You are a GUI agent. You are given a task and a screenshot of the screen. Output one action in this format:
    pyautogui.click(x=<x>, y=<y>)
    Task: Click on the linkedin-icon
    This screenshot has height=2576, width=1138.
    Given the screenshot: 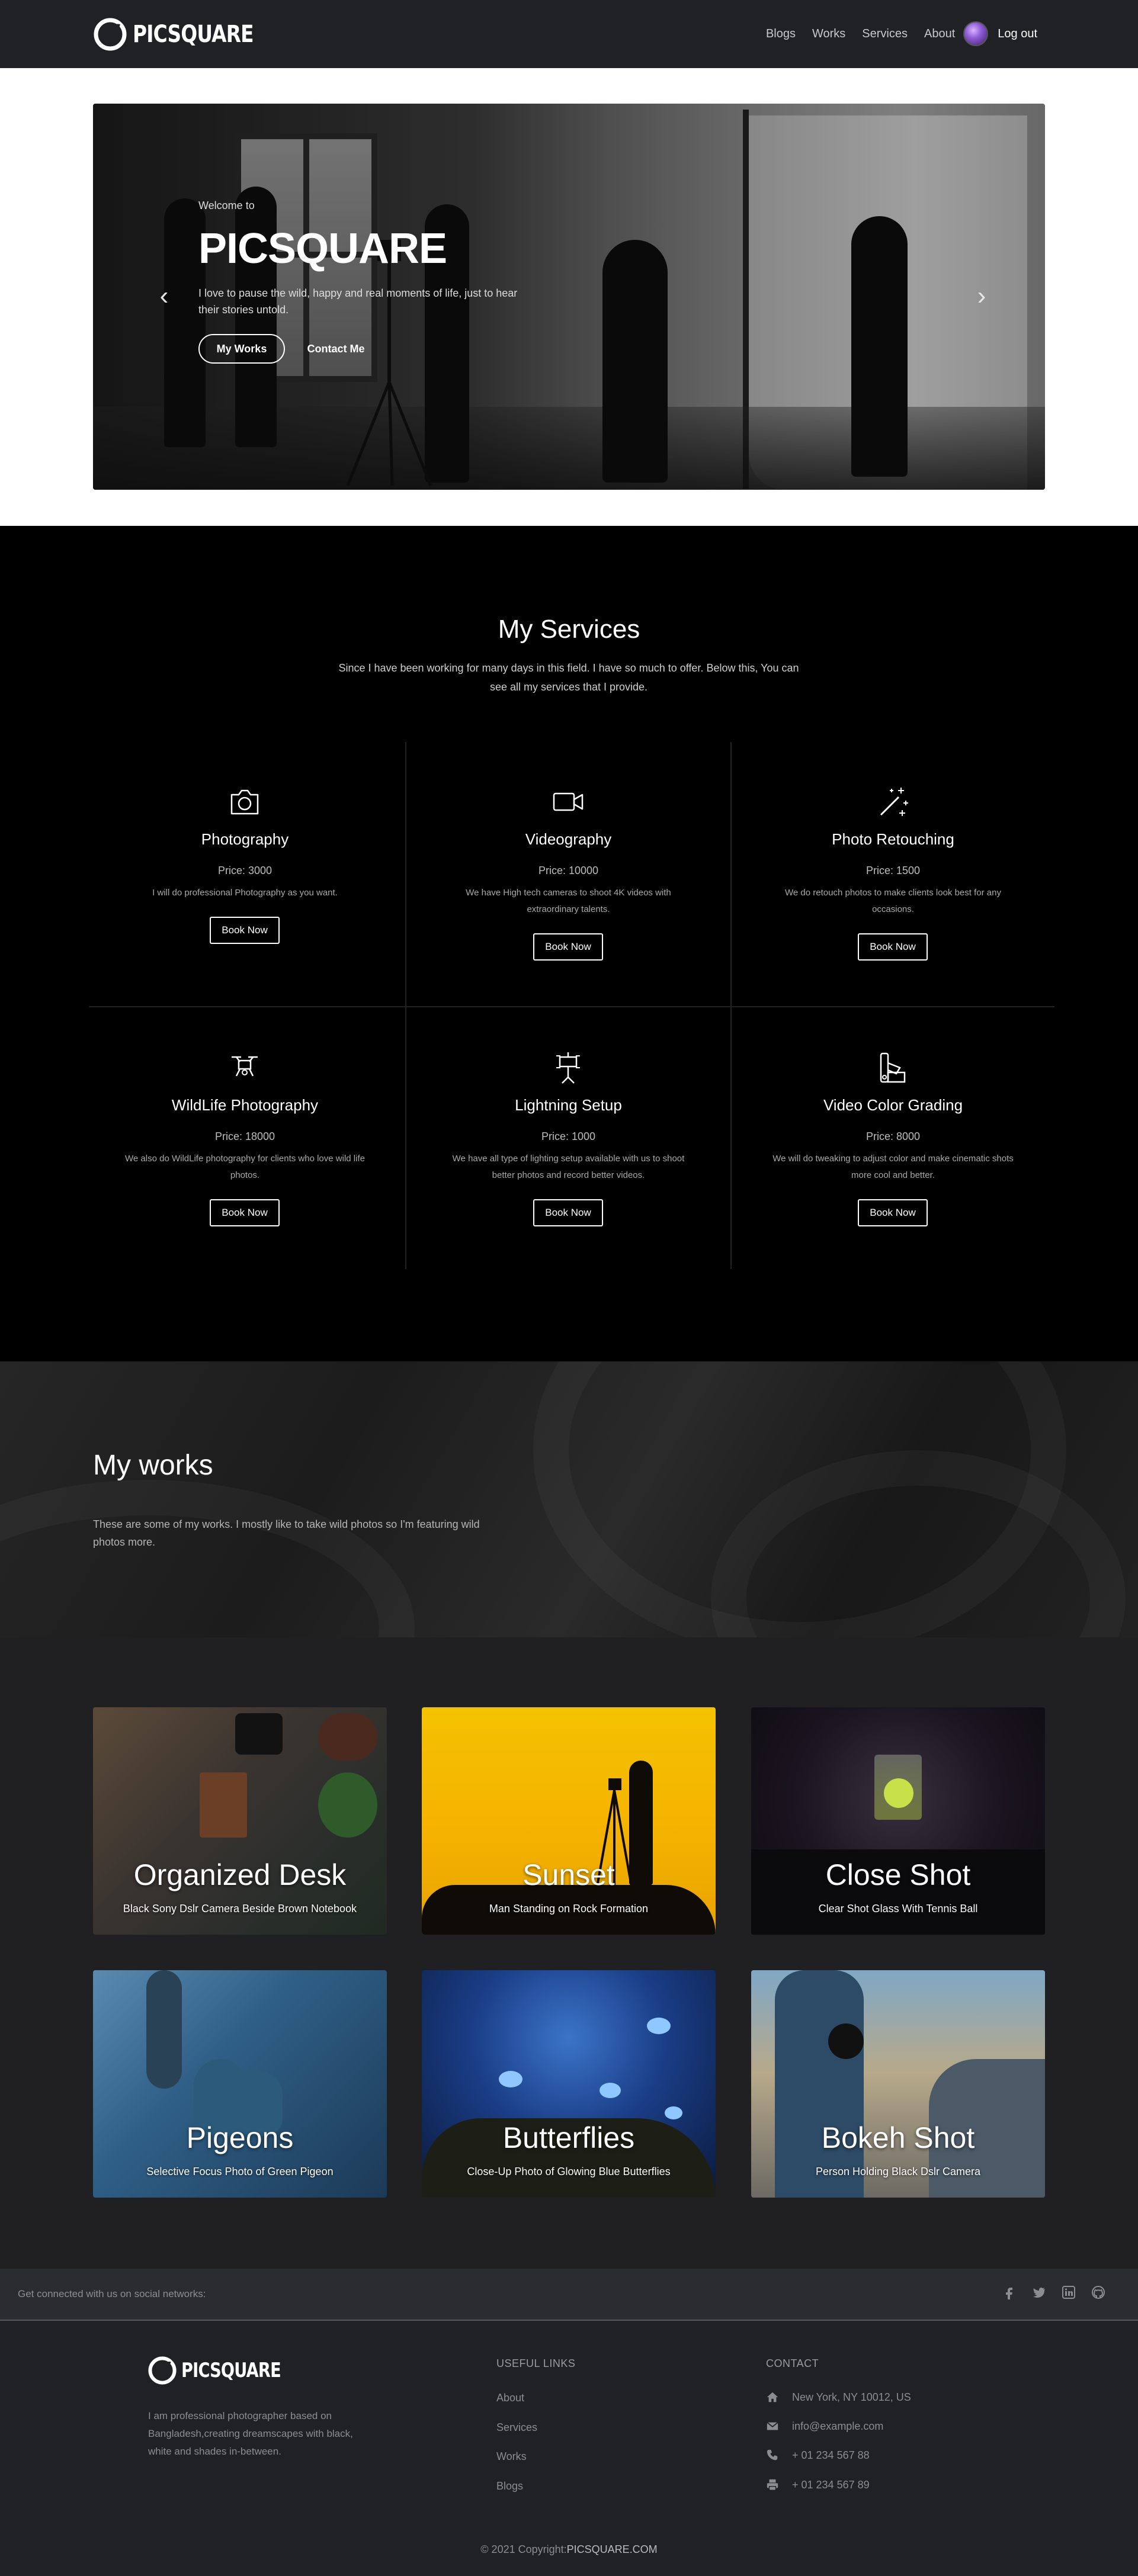 What is the action you would take?
    pyautogui.click(x=1069, y=2292)
    